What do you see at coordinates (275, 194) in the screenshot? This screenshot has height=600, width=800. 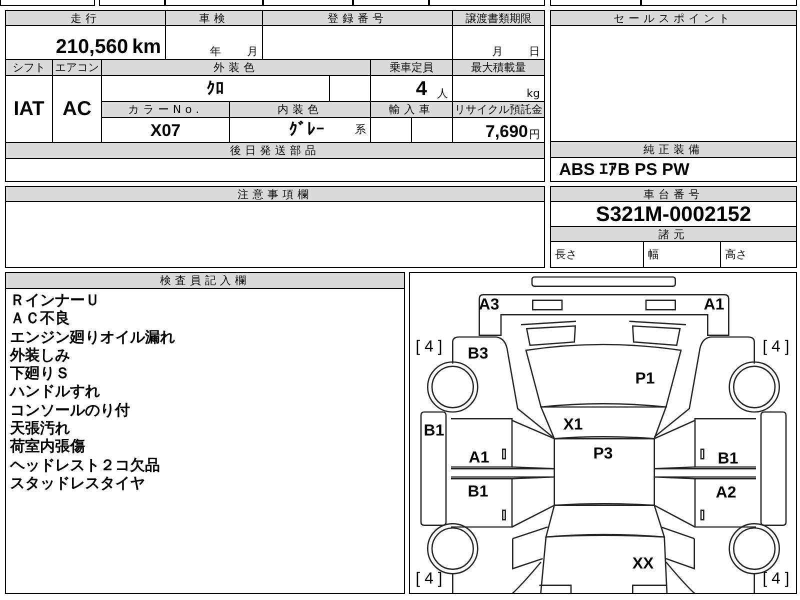 I see `field-label: 注意事項欄` at bounding box center [275, 194].